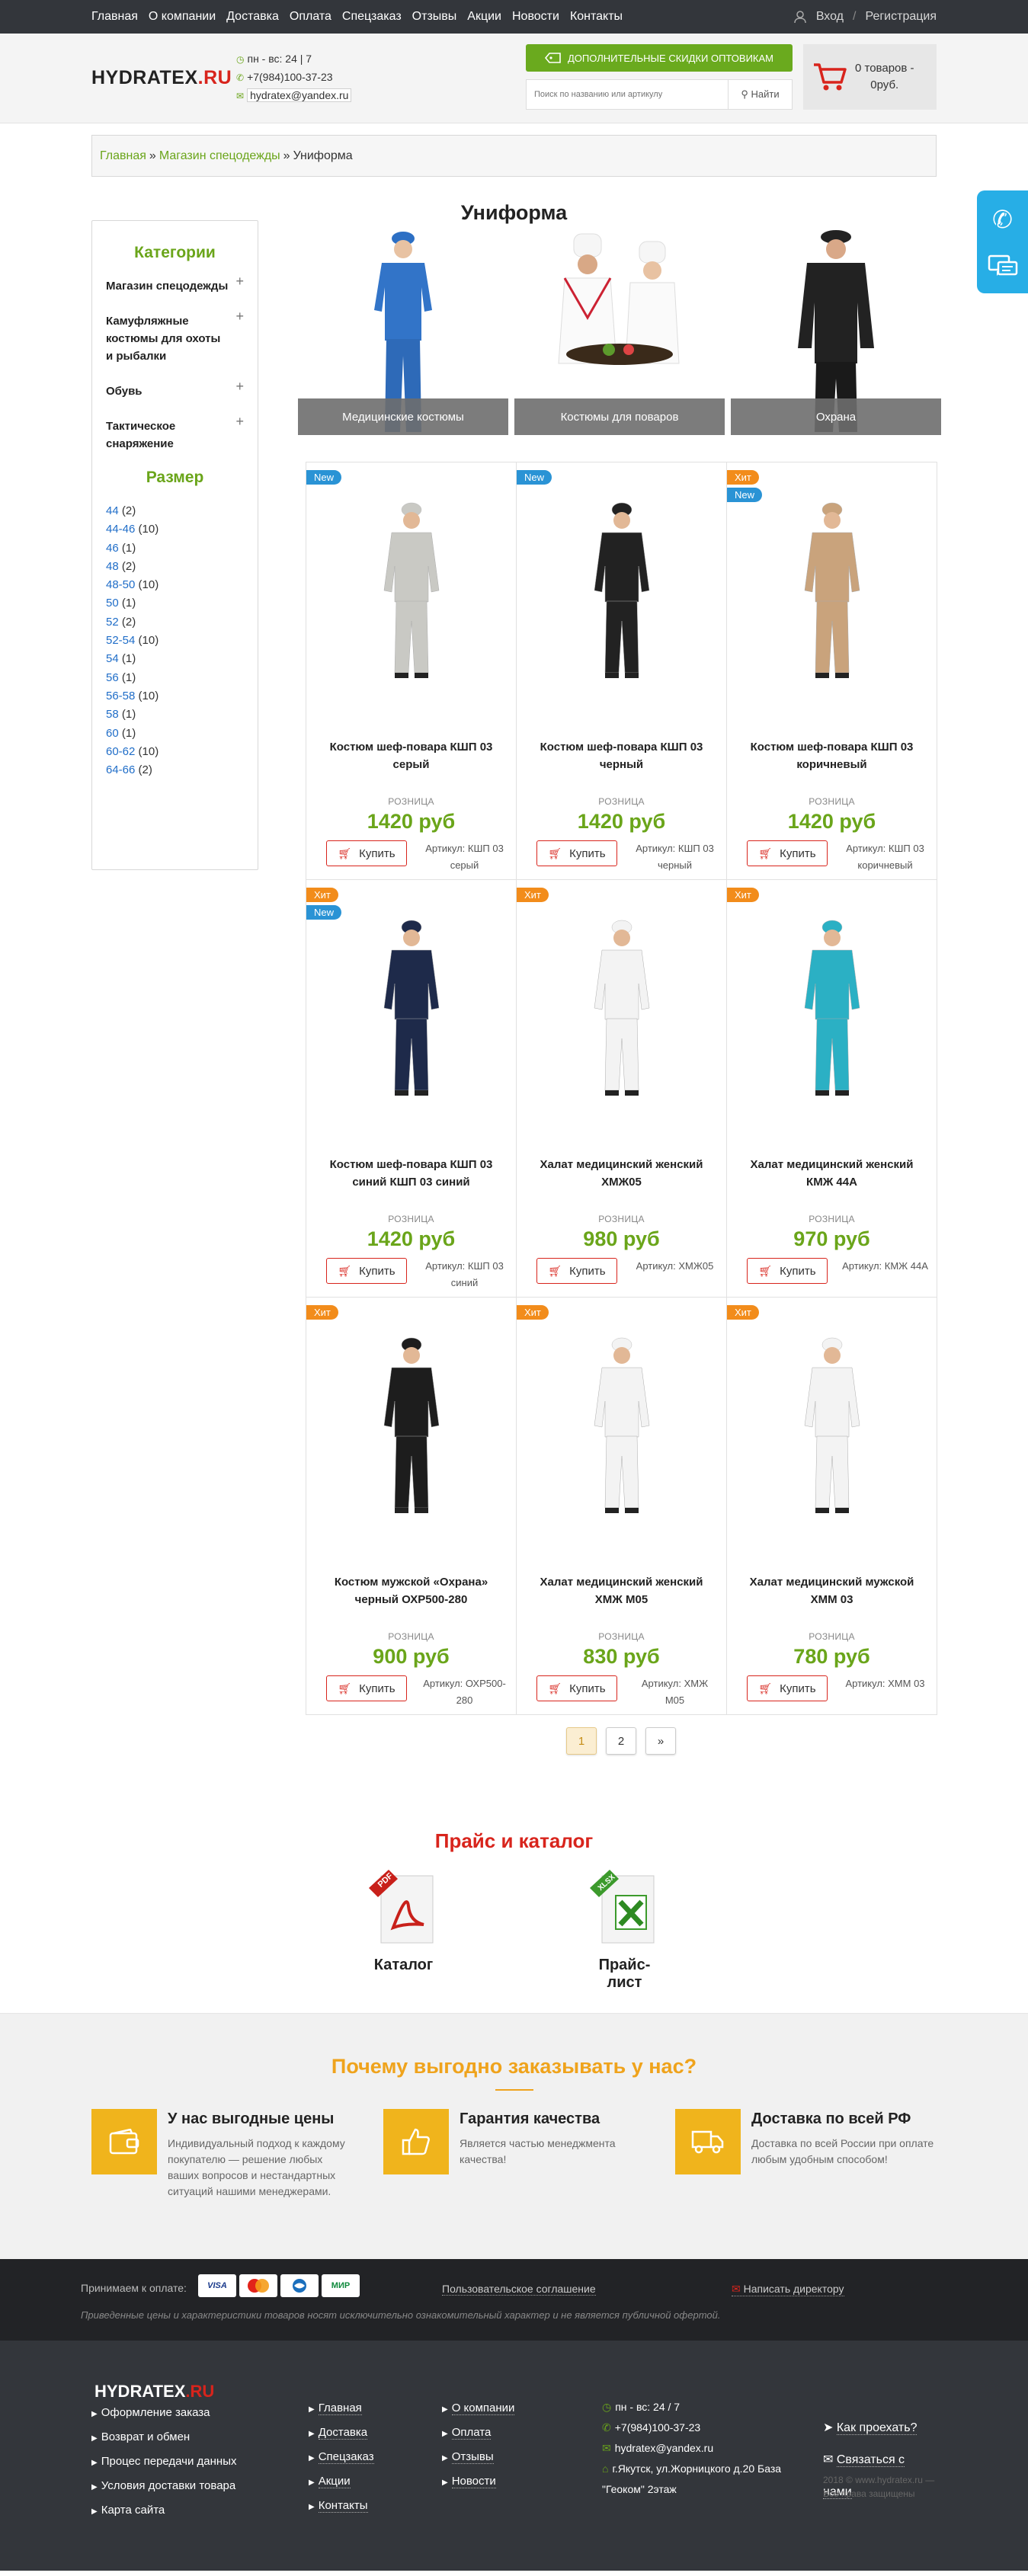  What do you see at coordinates (471, 2433) in the screenshot?
I see `footer-link: Оплата` at bounding box center [471, 2433].